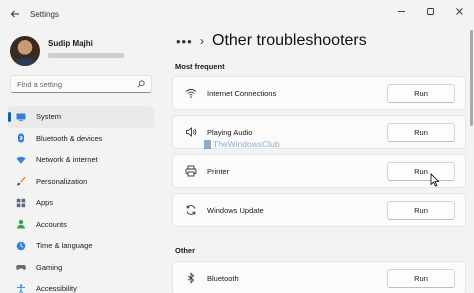 The height and width of the screenshot is (293, 474). I want to click on profile-email-redacted, so click(86, 55).